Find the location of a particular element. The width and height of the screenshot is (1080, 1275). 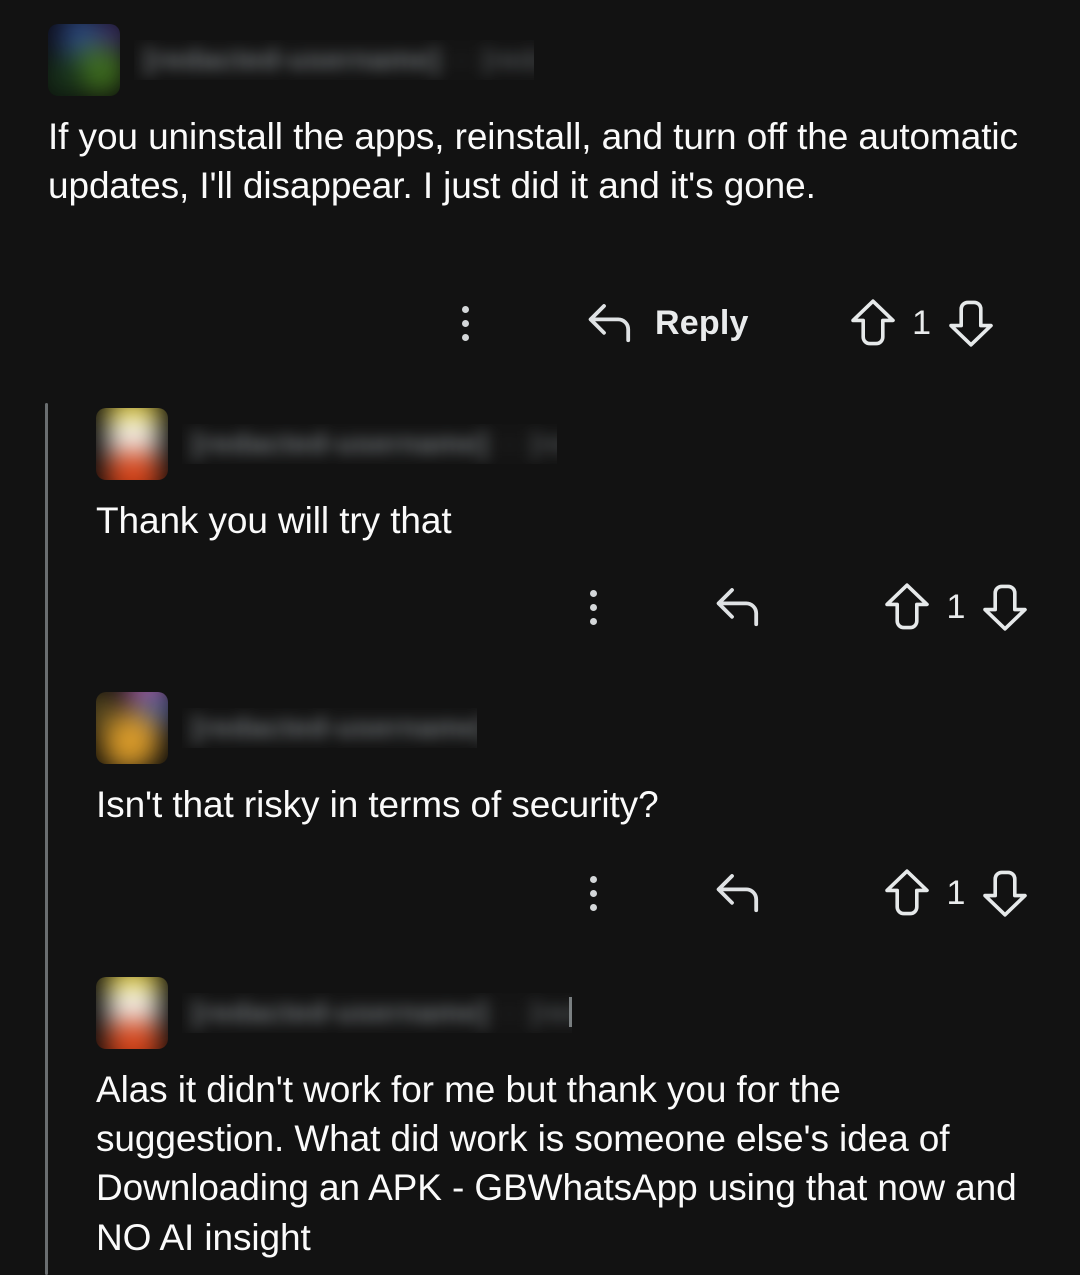

comment-4-header: [redacted-username] · [redacted] is located at coordinates (540, 1013).